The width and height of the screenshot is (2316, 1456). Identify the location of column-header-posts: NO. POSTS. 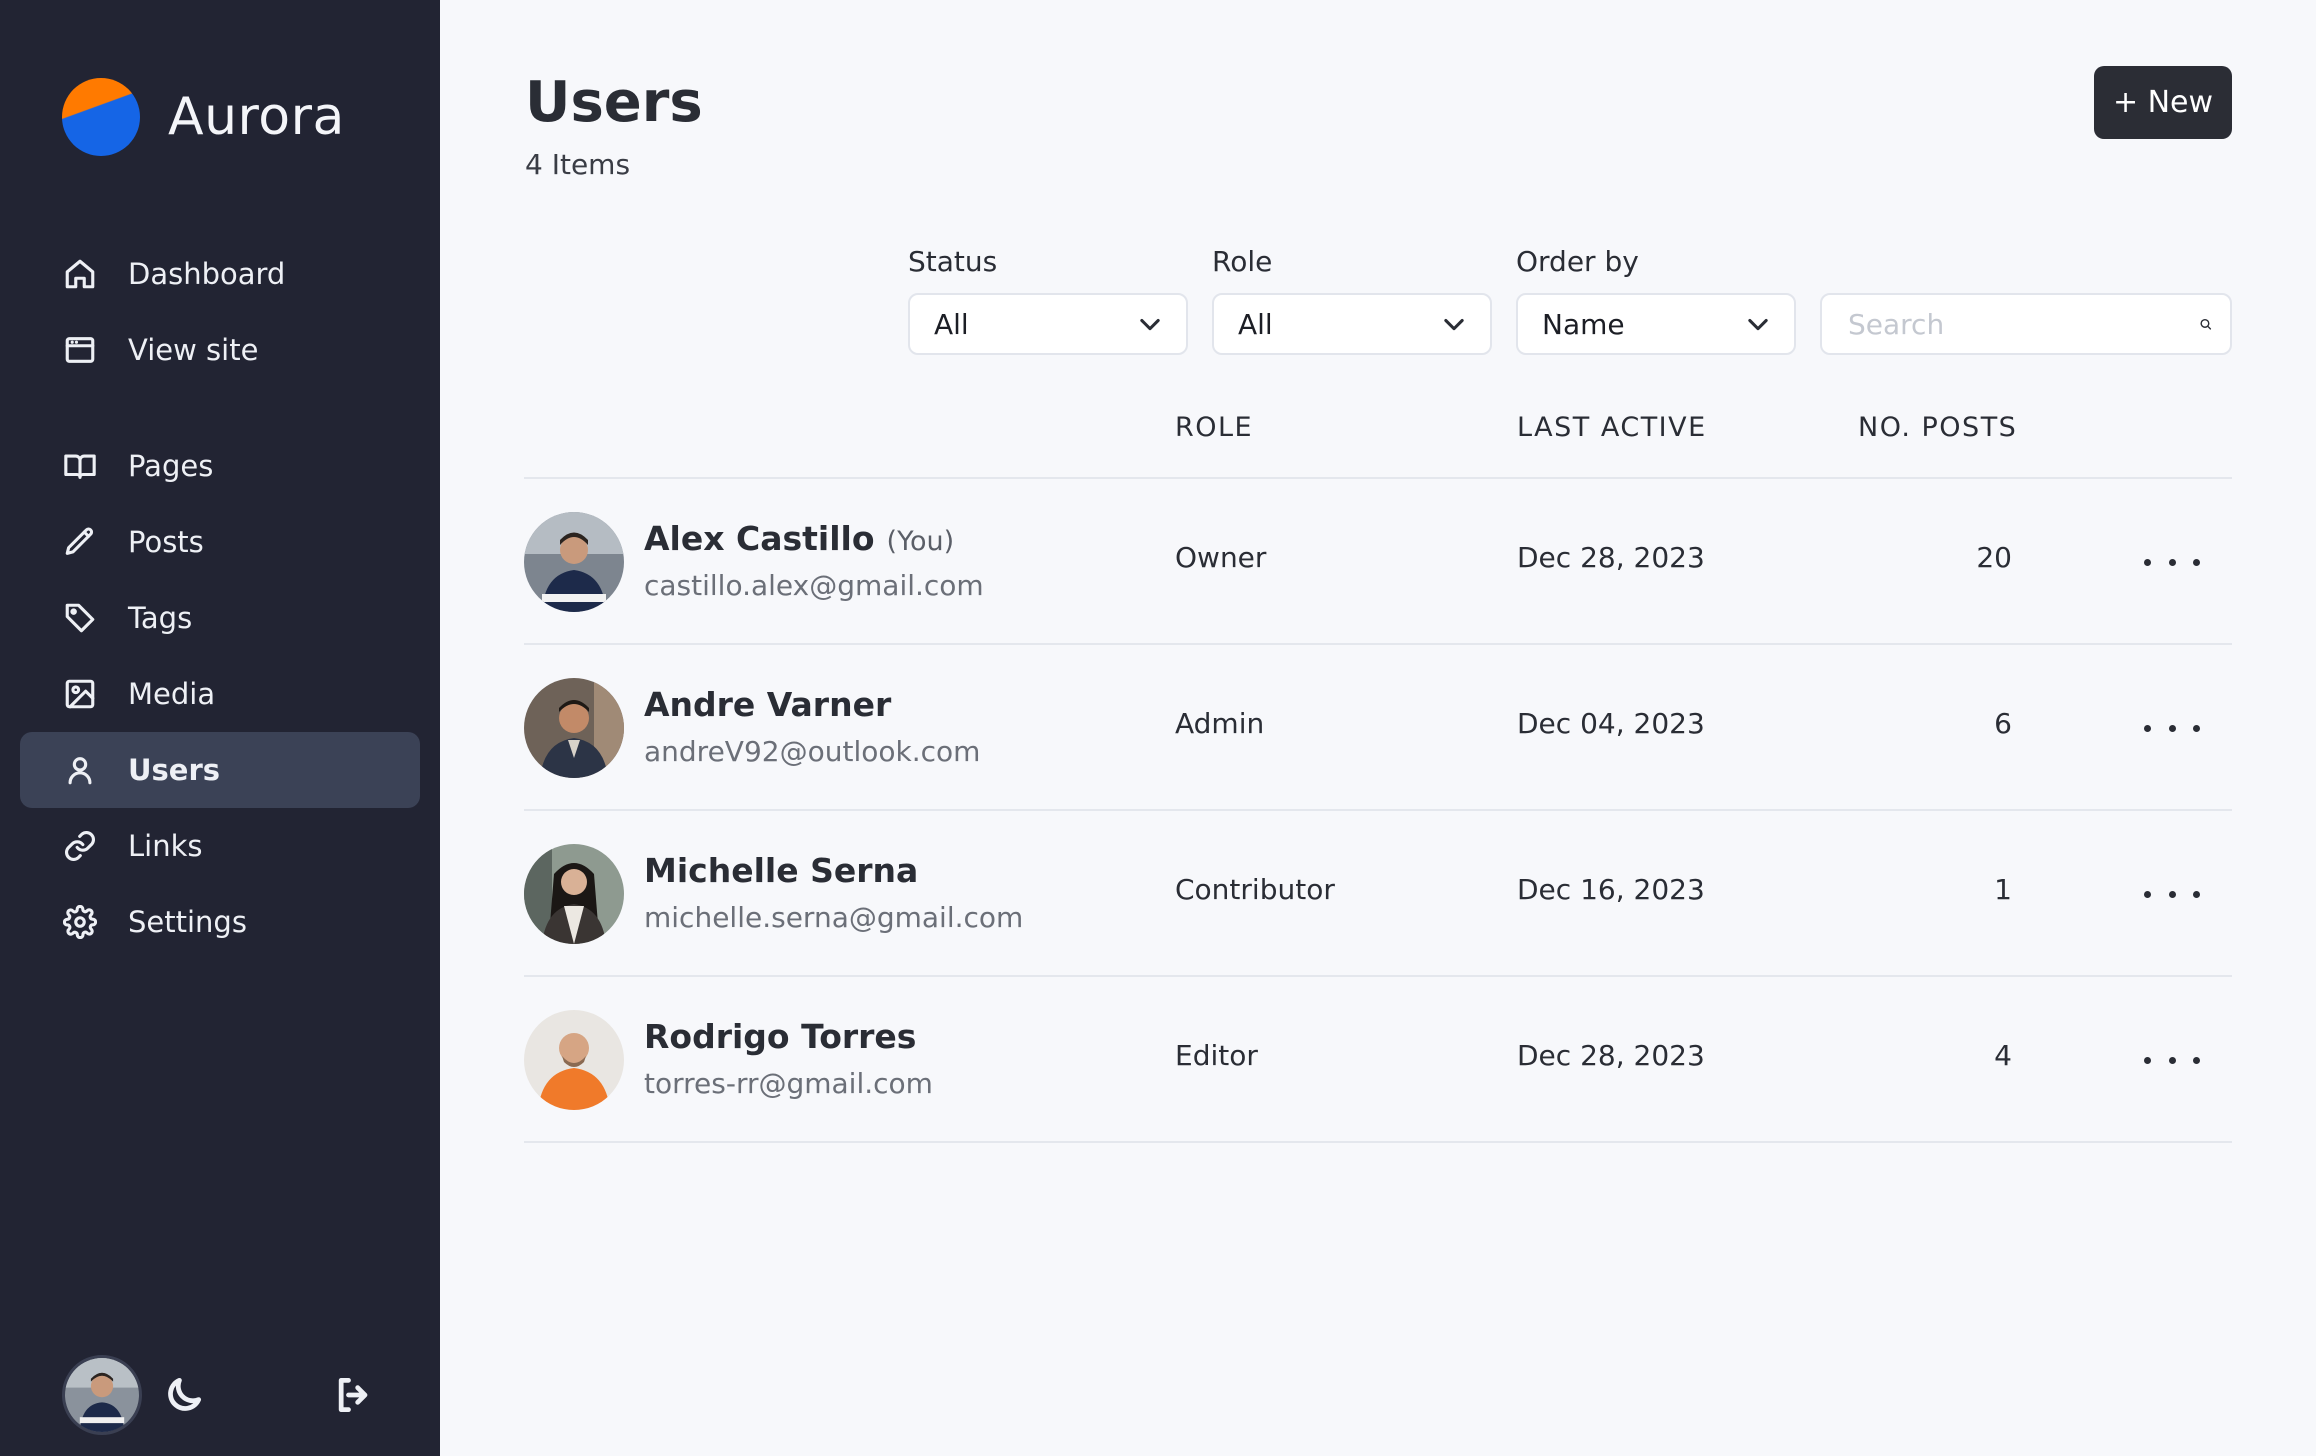
(1937, 427).